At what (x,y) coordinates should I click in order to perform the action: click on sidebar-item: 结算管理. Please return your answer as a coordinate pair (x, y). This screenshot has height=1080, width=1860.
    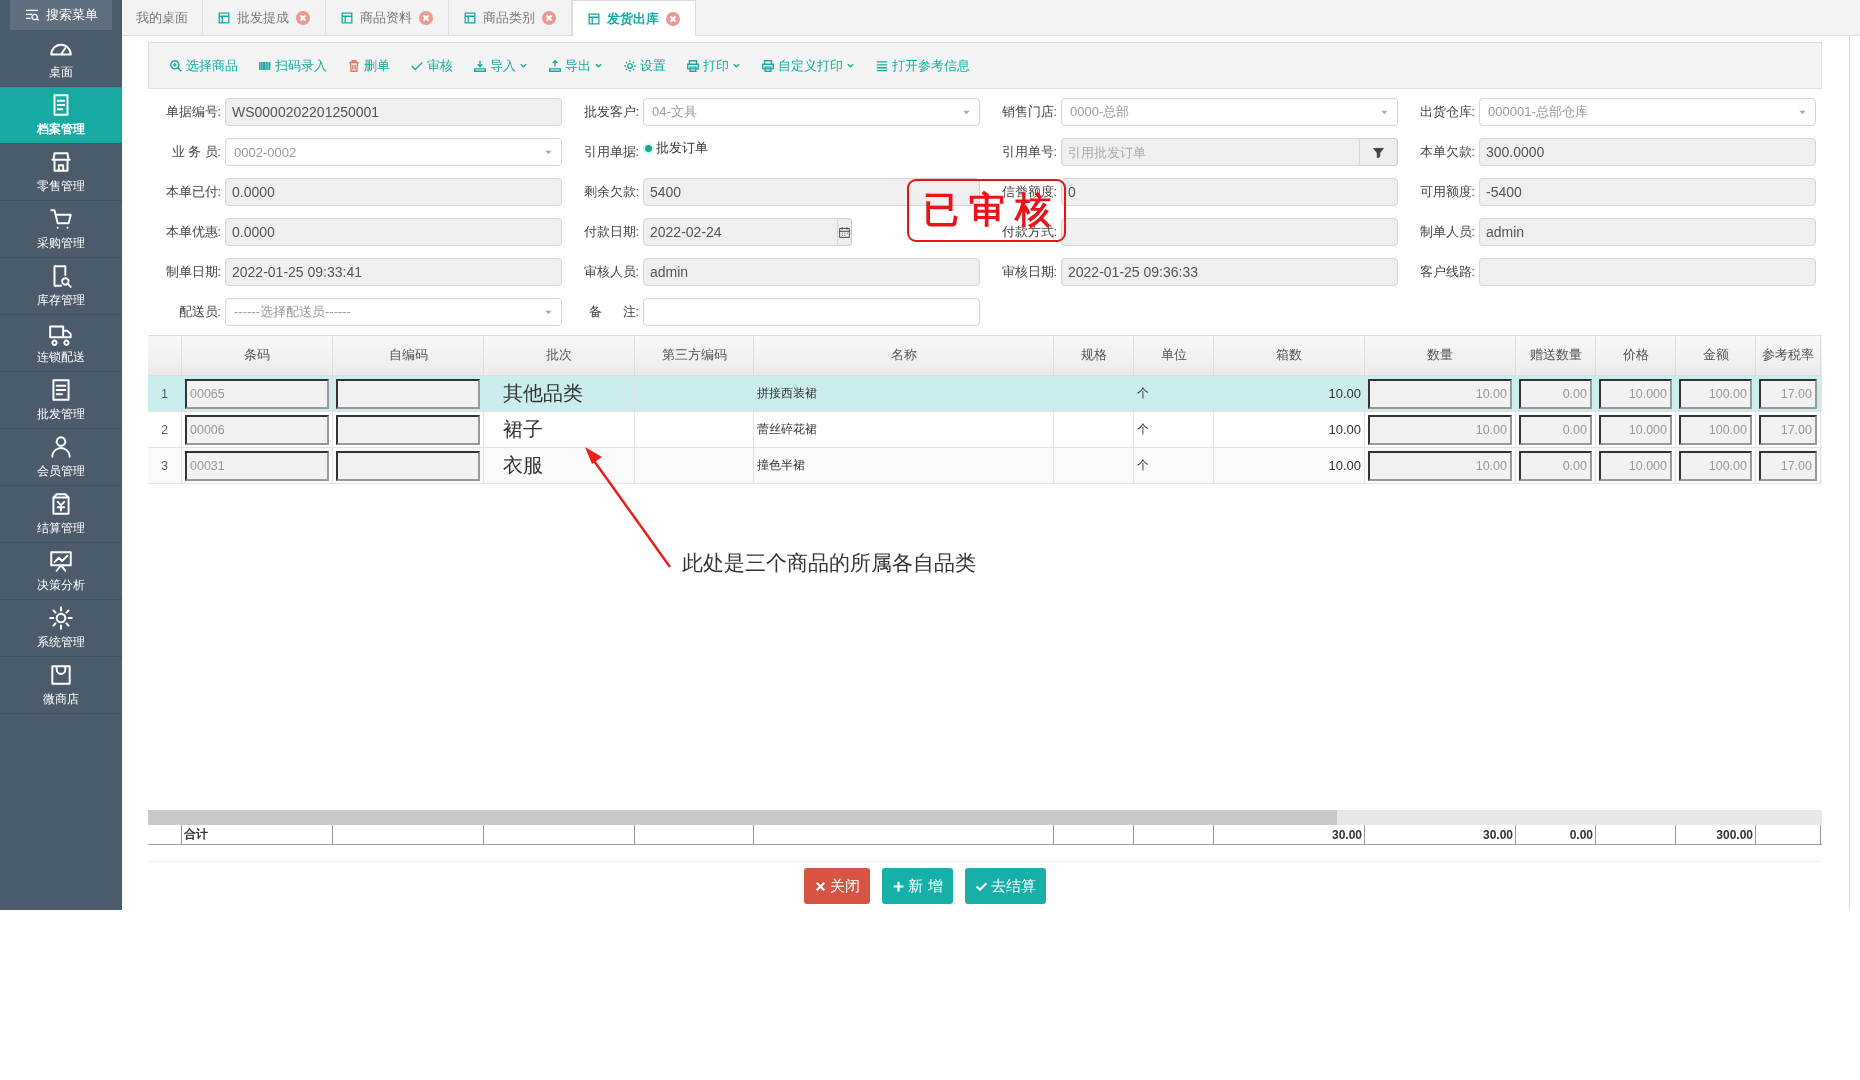
    Looking at the image, I should click on (61, 514).